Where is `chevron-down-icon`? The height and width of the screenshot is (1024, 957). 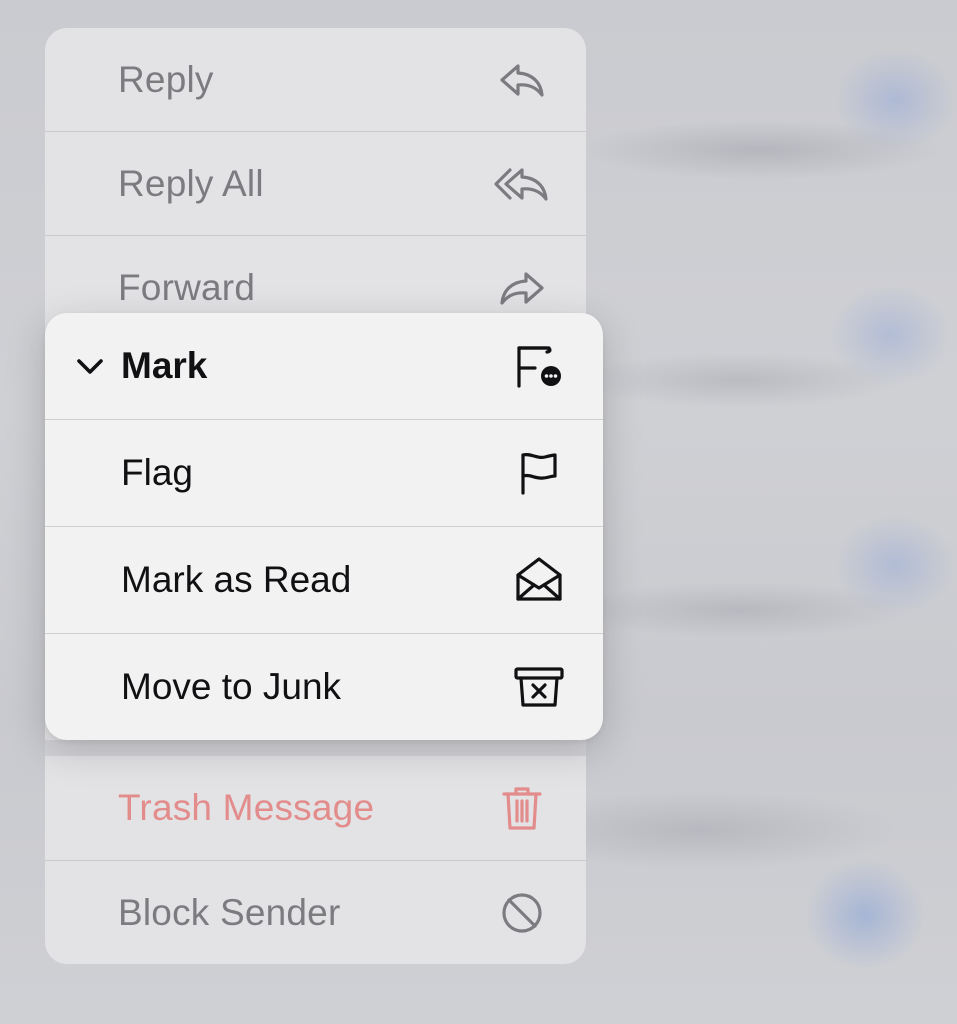 chevron-down-icon is located at coordinates (90, 366).